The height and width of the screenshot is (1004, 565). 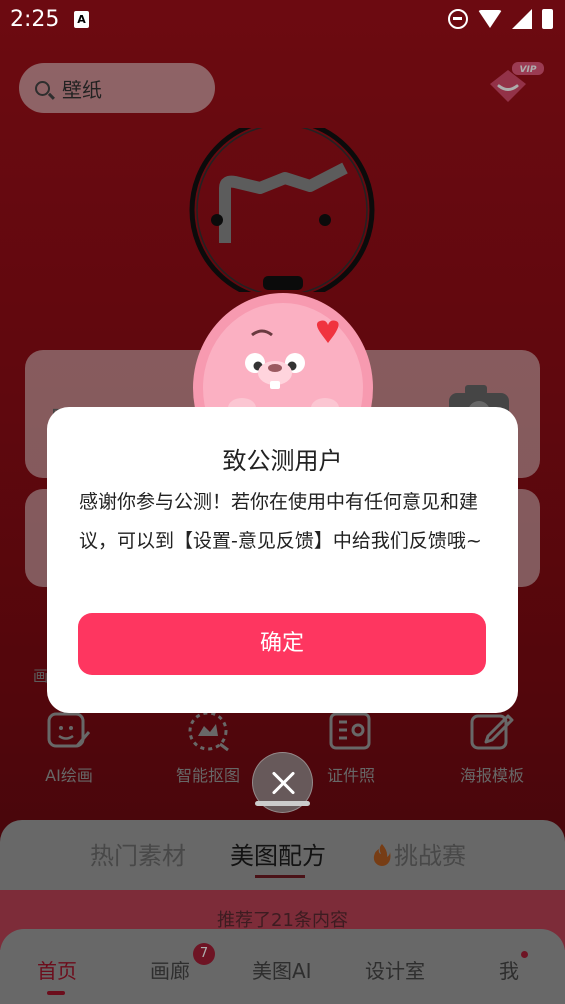 What do you see at coordinates (282, 20) in the screenshot?
I see `status-bar: 2:25 A` at bounding box center [282, 20].